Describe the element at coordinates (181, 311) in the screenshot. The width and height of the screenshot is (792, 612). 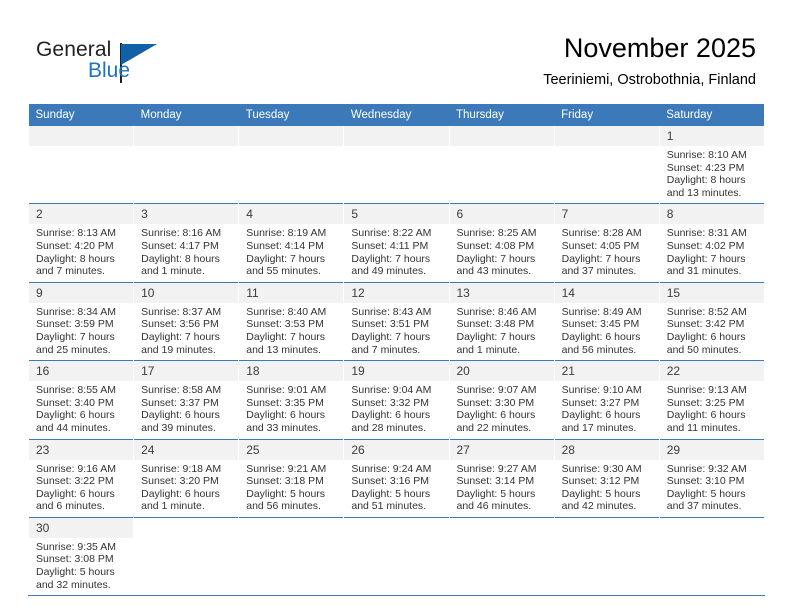
I see `sunrise-text: Sunrise: 8:37 AM` at that location.